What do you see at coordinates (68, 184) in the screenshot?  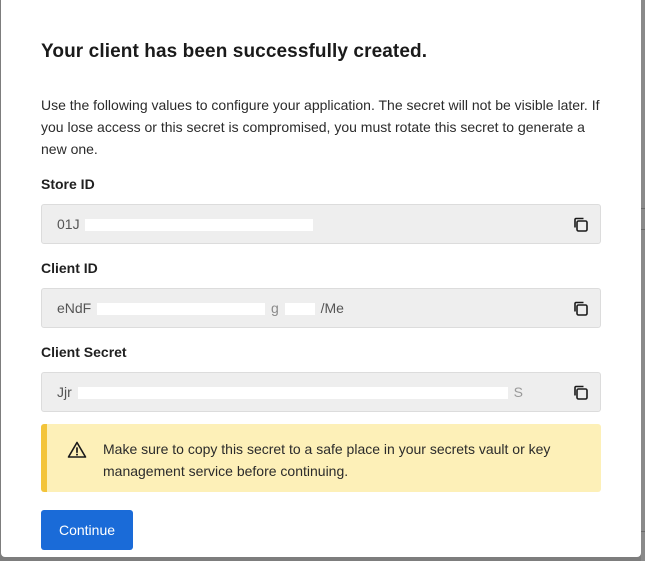 I see `store-id-label: Store ID` at bounding box center [68, 184].